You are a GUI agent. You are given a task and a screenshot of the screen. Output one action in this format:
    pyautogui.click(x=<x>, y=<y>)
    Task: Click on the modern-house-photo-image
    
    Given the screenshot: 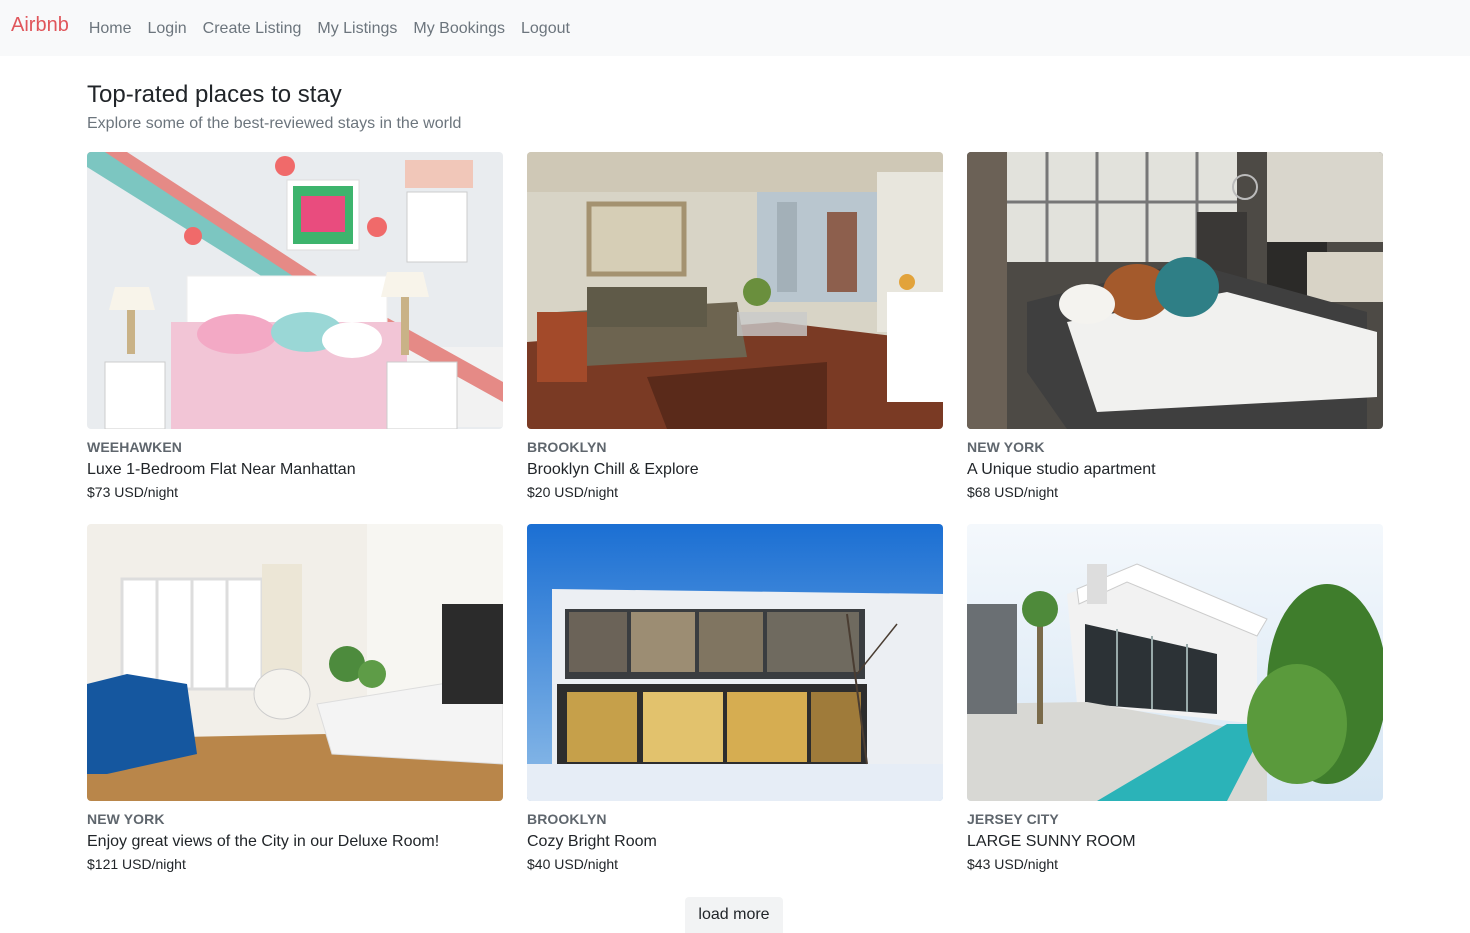 What is the action you would take?
    pyautogui.click(x=735, y=662)
    